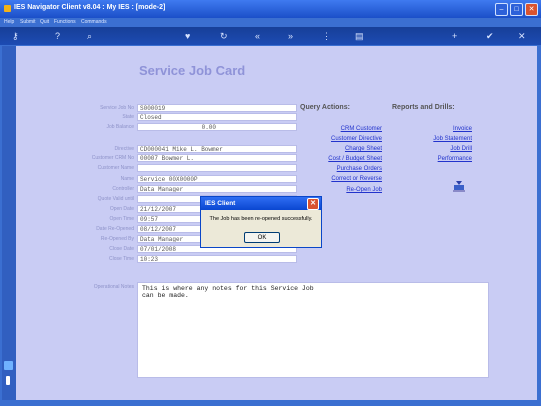  Describe the element at coordinates (121, 249) in the screenshot. I see `field-label: Close Date` at that location.